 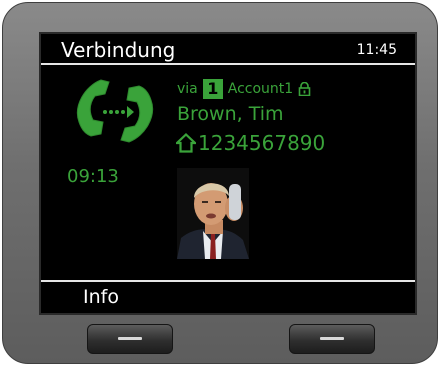 I want to click on left-softkey-button, so click(x=130, y=339).